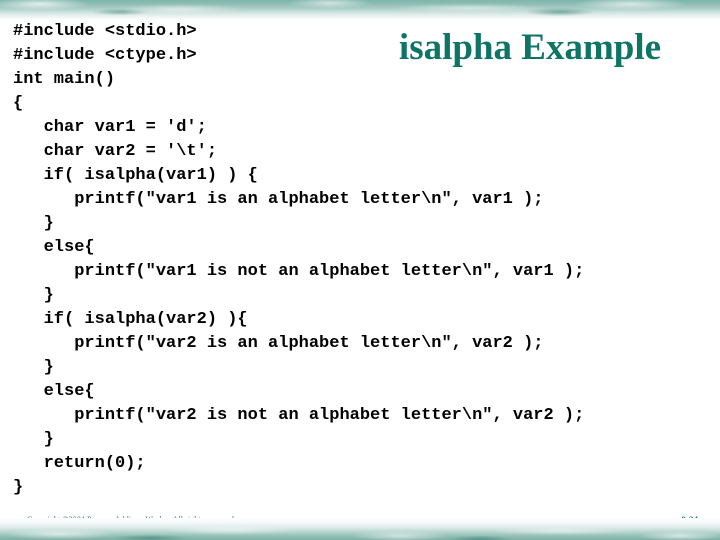  What do you see at coordinates (690, 520) in the screenshot?
I see `footer-page-number: 9-24` at bounding box center [690, 520].